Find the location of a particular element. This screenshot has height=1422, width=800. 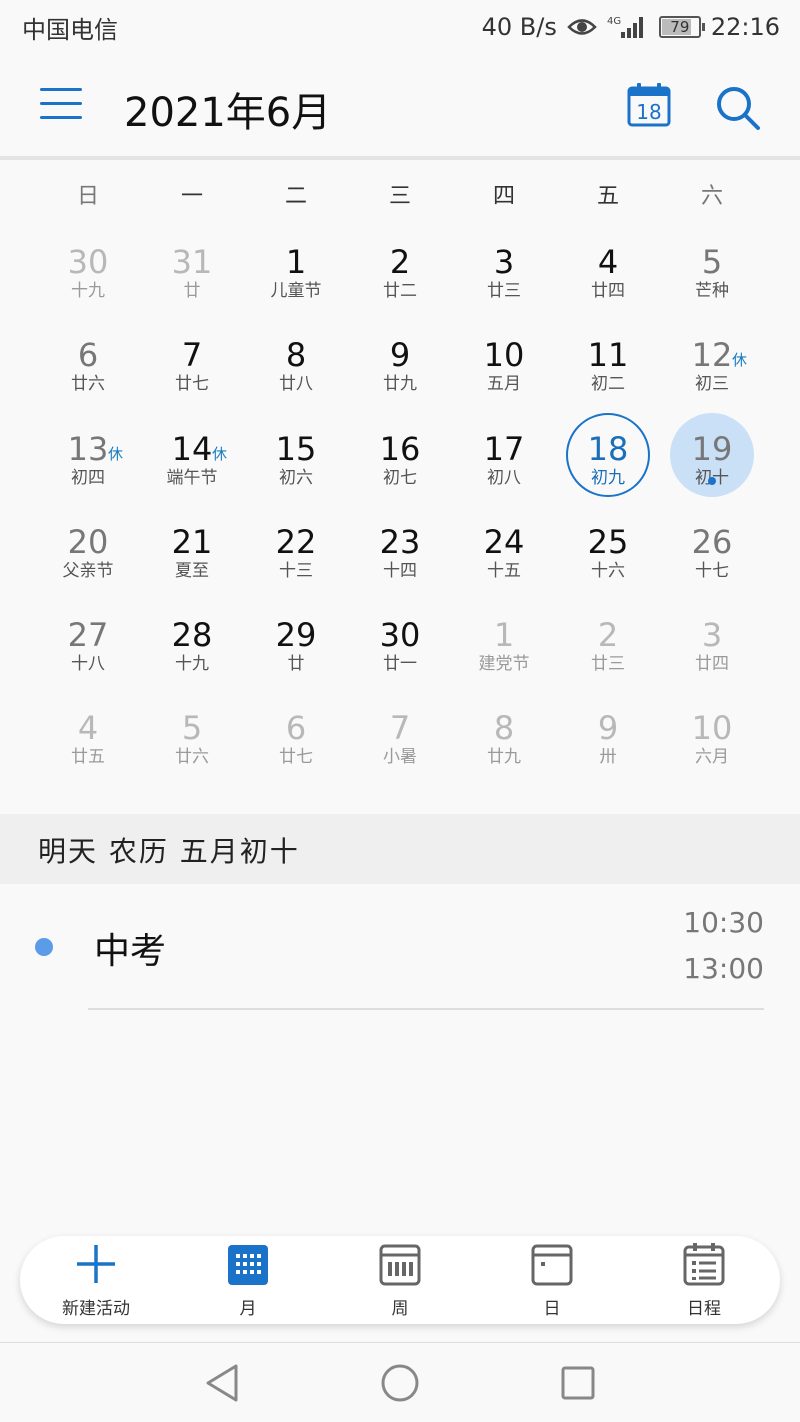

lunar-label: 十七 is located at coordinates (712, 570).